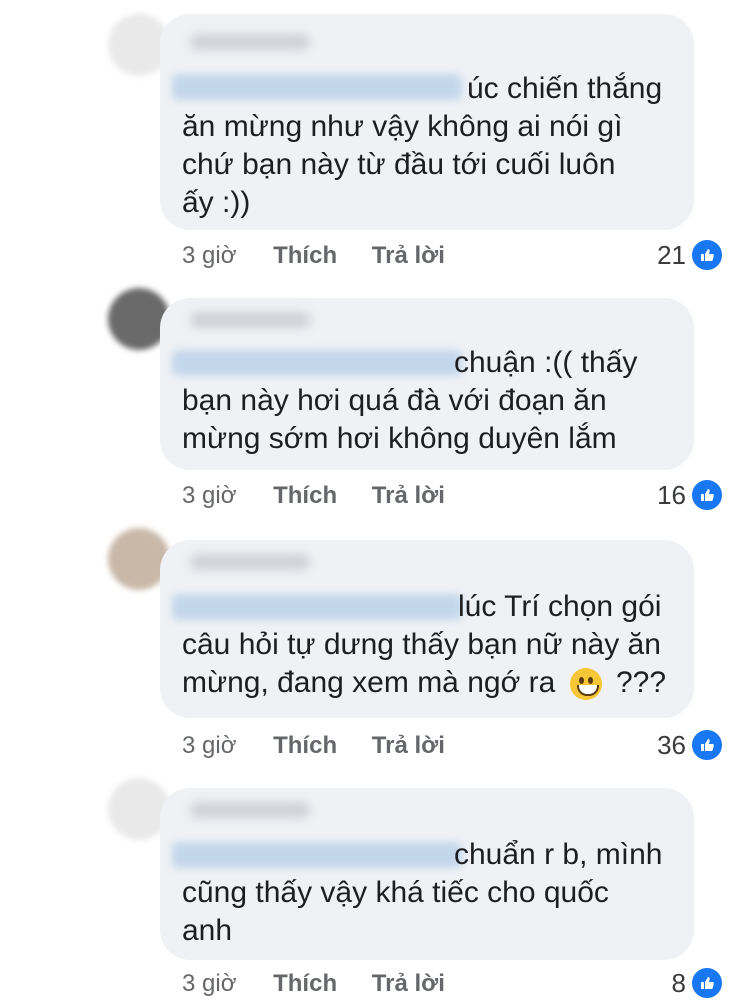  I want to click on comment-line: cũng thấy vậy khá tiếc cho quốc, so click(395, 892).